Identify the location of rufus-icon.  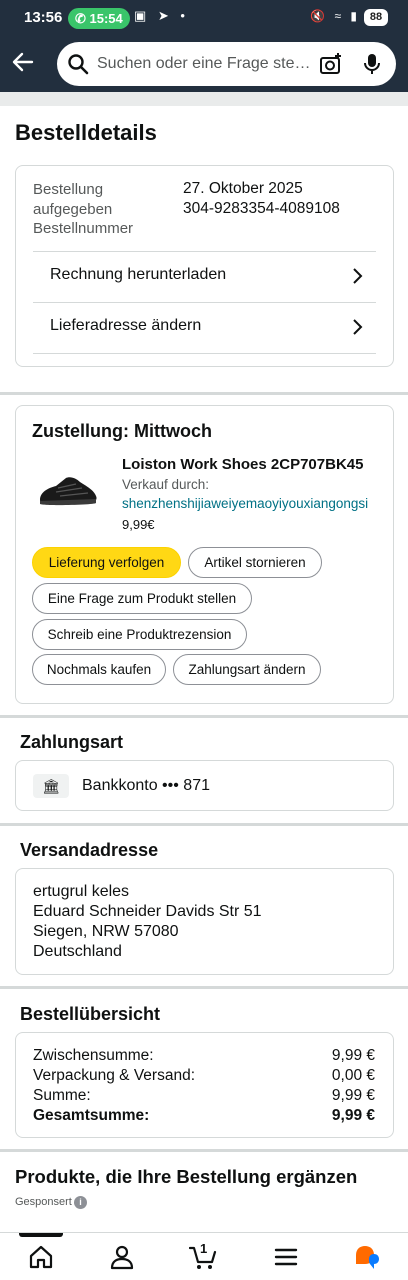
(367, 1257).